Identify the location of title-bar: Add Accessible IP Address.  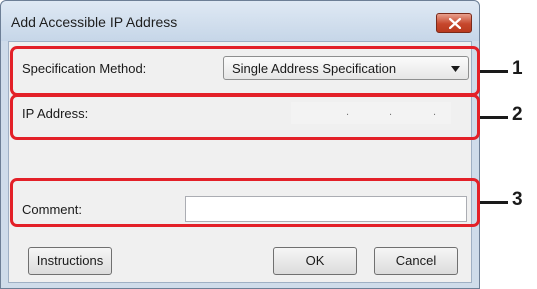
(240, 21).